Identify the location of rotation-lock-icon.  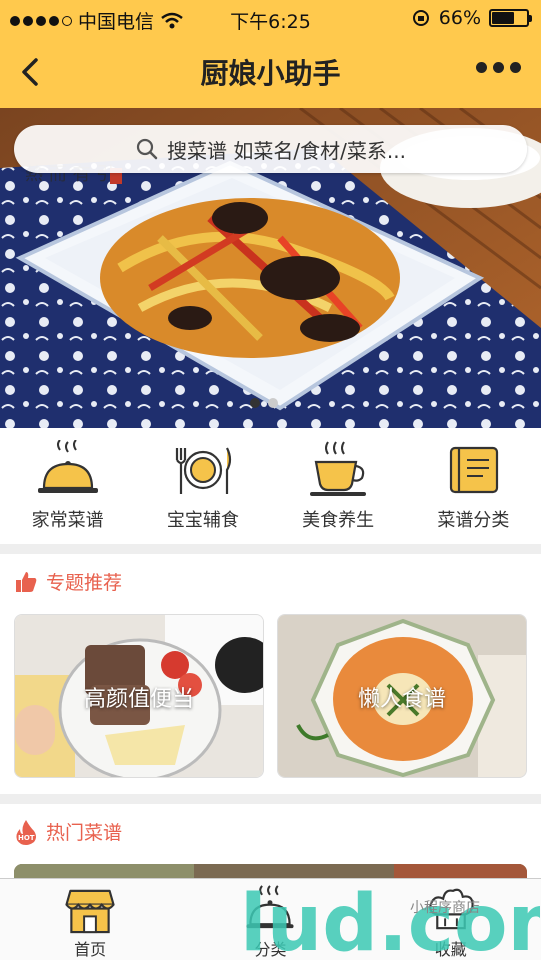
(420, 18).